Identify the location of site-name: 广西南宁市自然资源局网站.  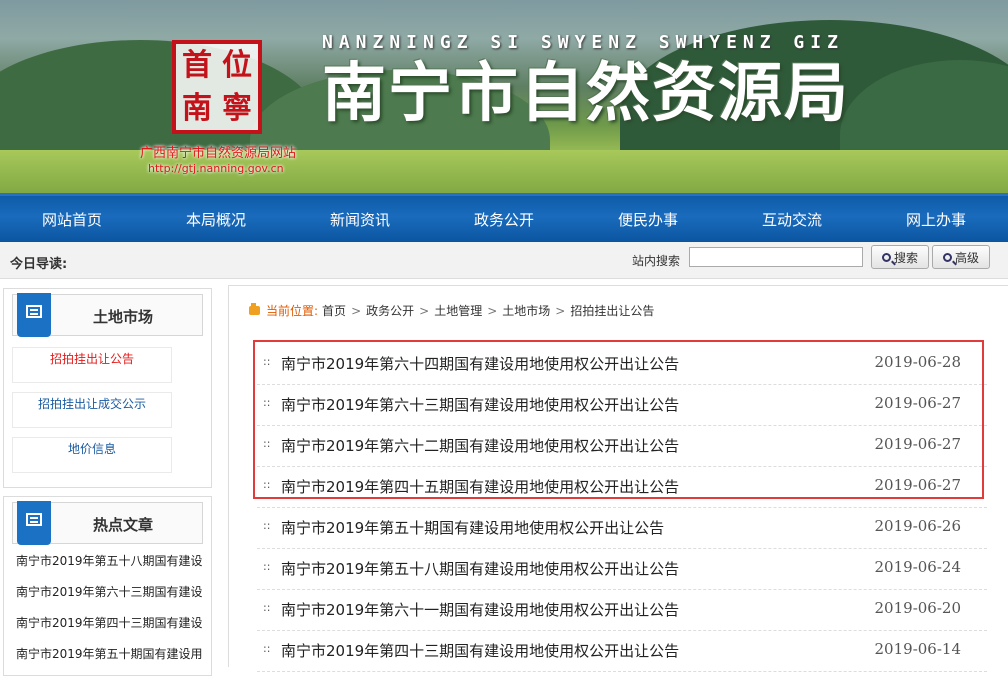
(218, 153).